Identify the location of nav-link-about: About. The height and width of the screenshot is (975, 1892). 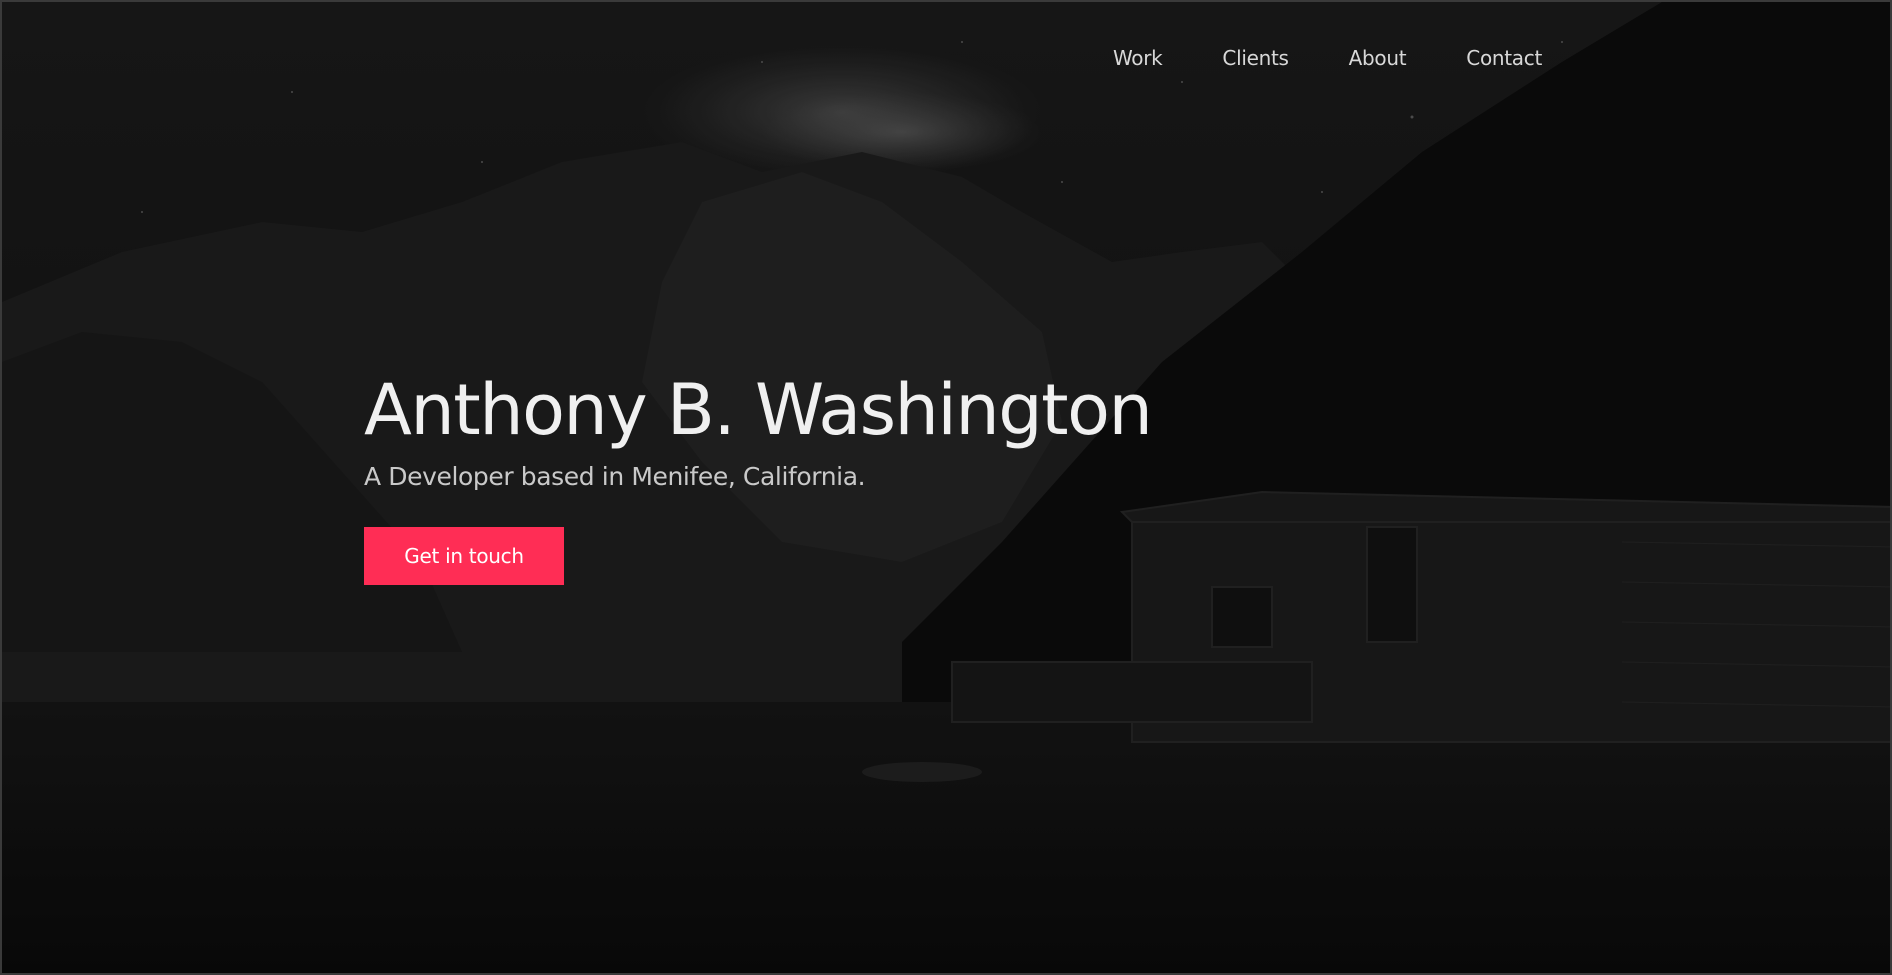
(1378, 58).